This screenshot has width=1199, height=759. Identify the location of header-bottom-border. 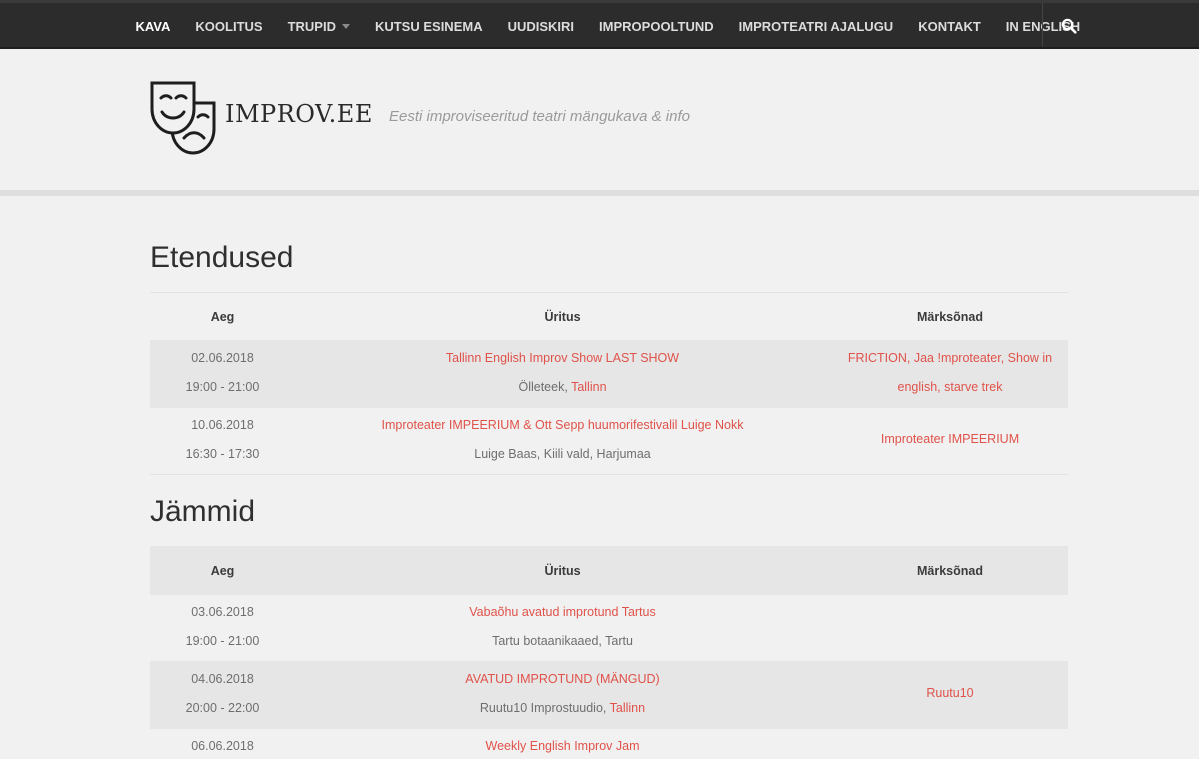
(599, 193).